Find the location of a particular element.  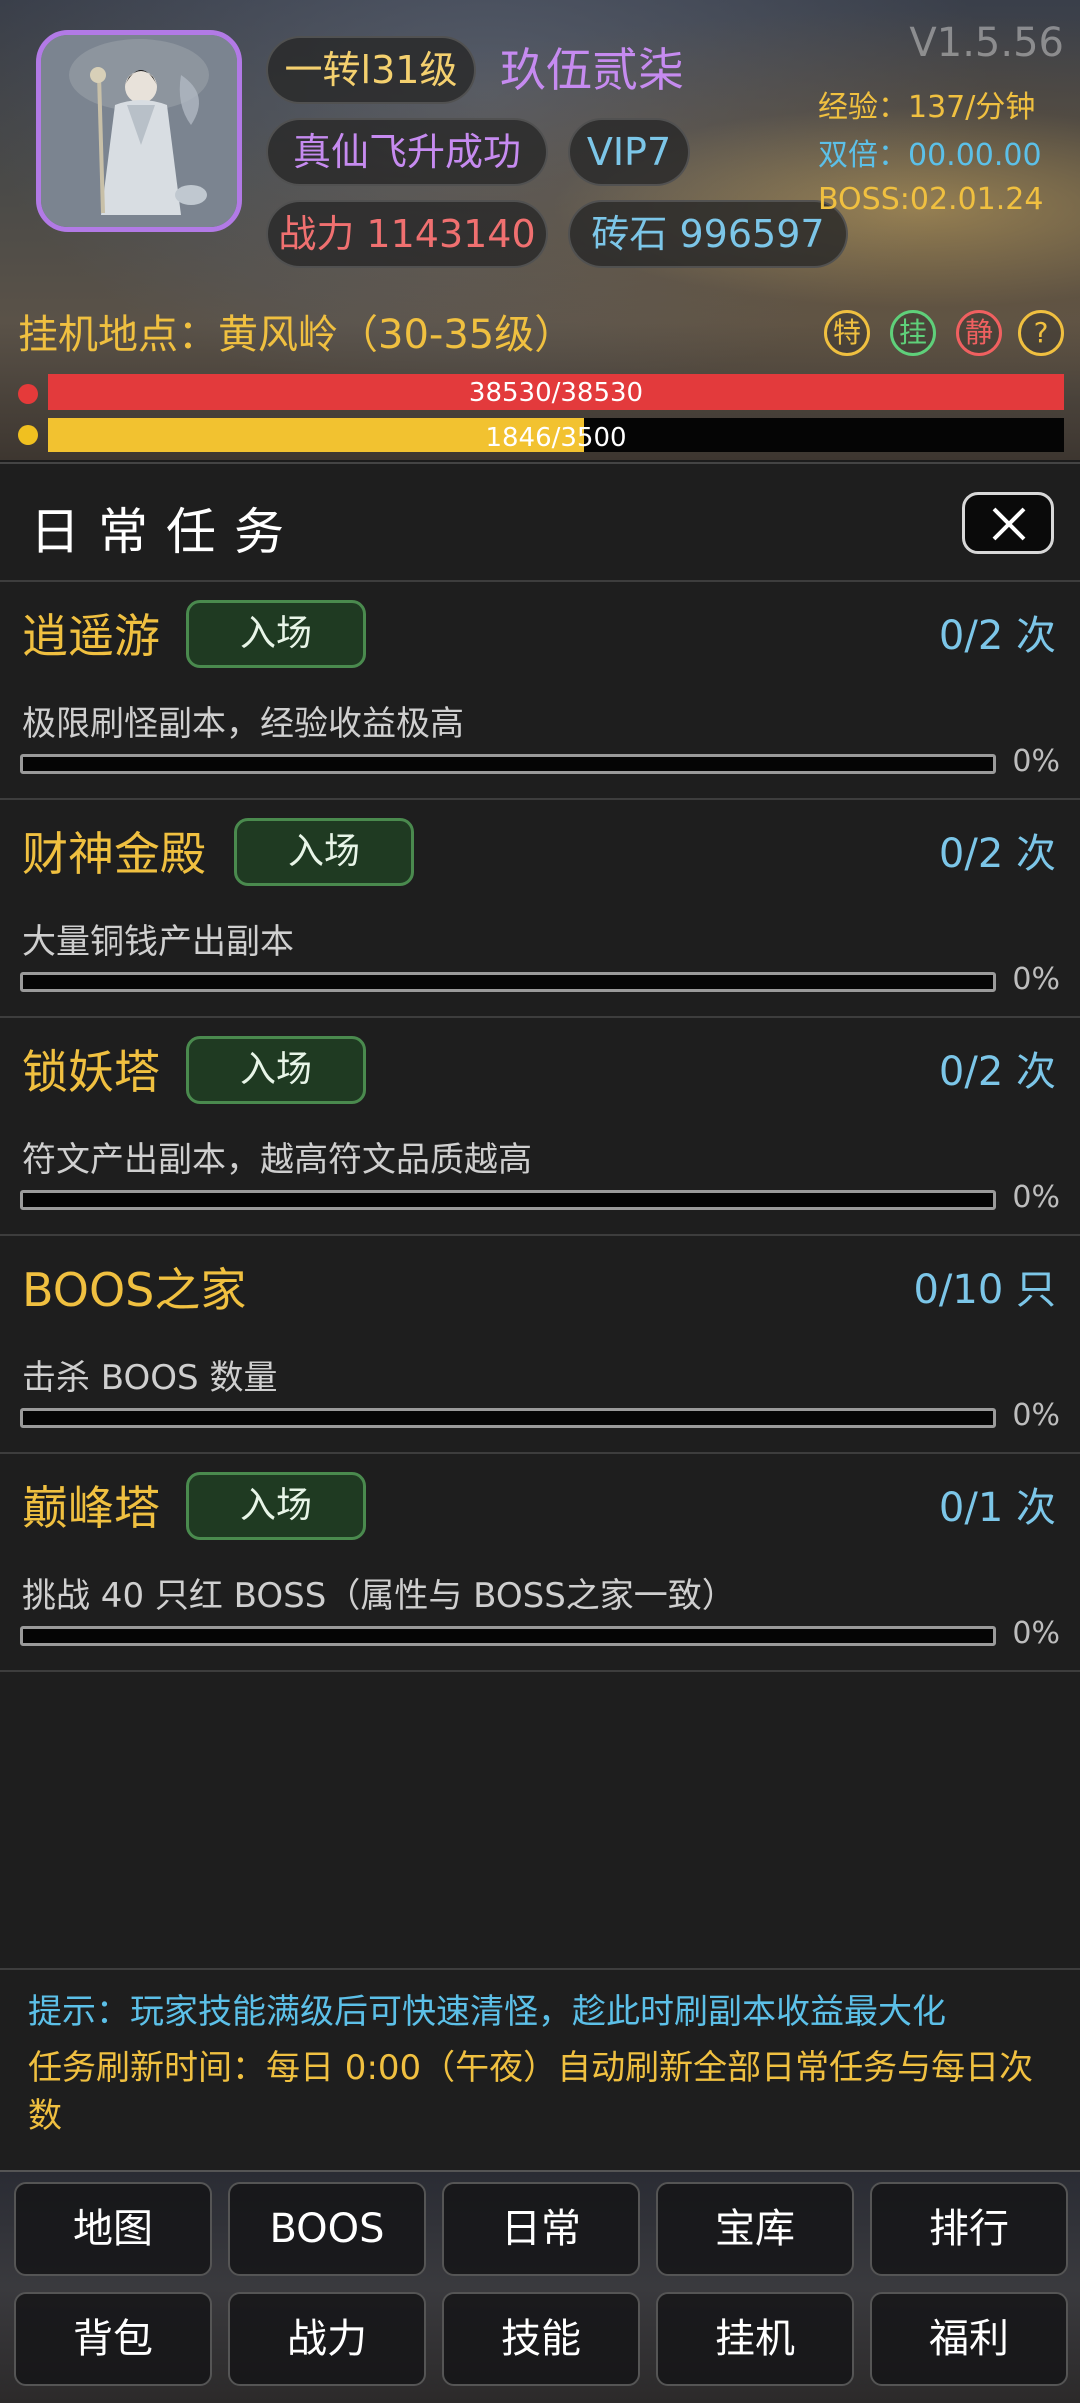

task-description: 极限刷怪副本，经验收益极高 is located at coordinates (243, 724).